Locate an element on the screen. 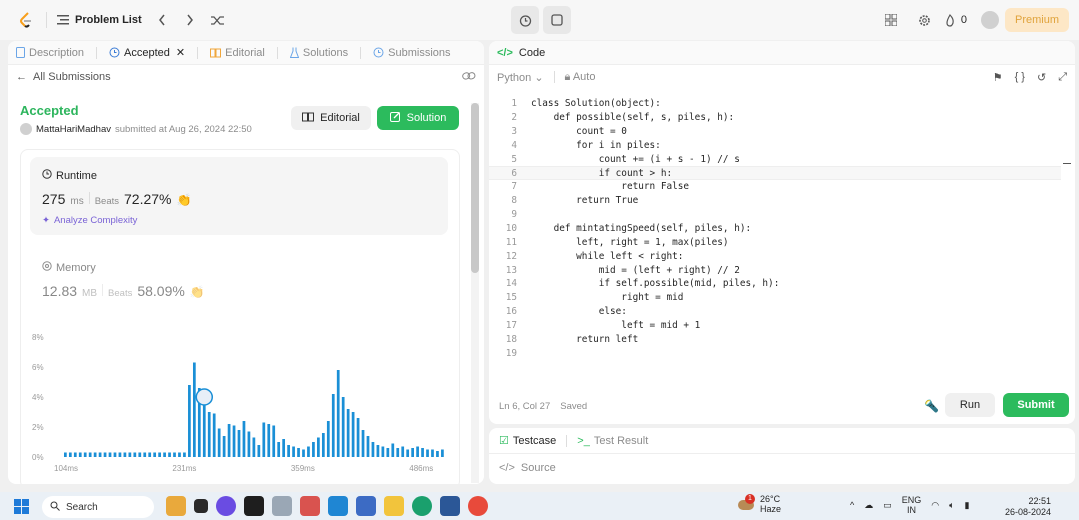 This screenshot has height=520, width=1079. your-submission-marker is located at coordinates (204, 397).